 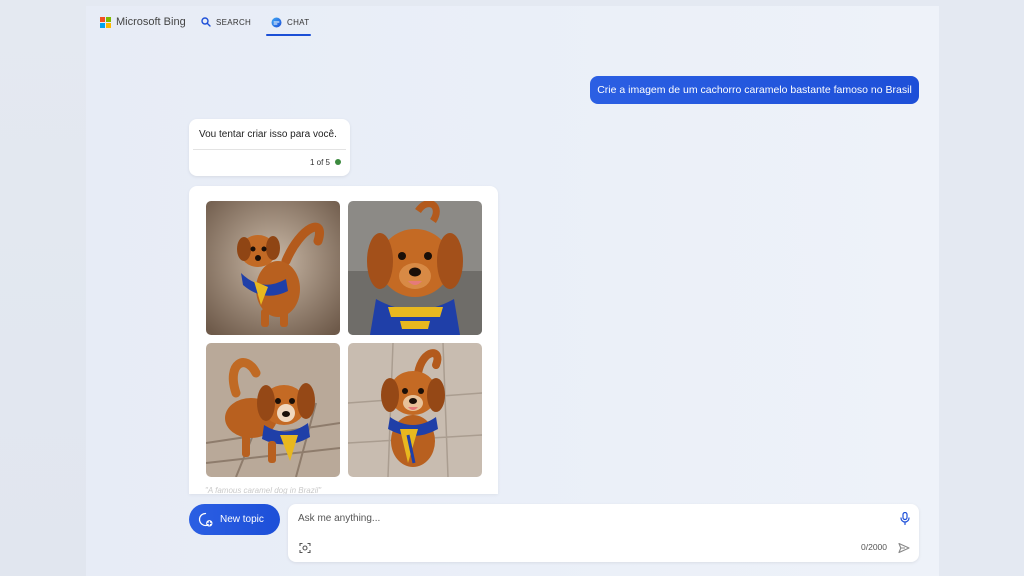 I want to click on bot-message: Vou tentar criar isso para você. 1 of 5, so click(x=269, y=147).